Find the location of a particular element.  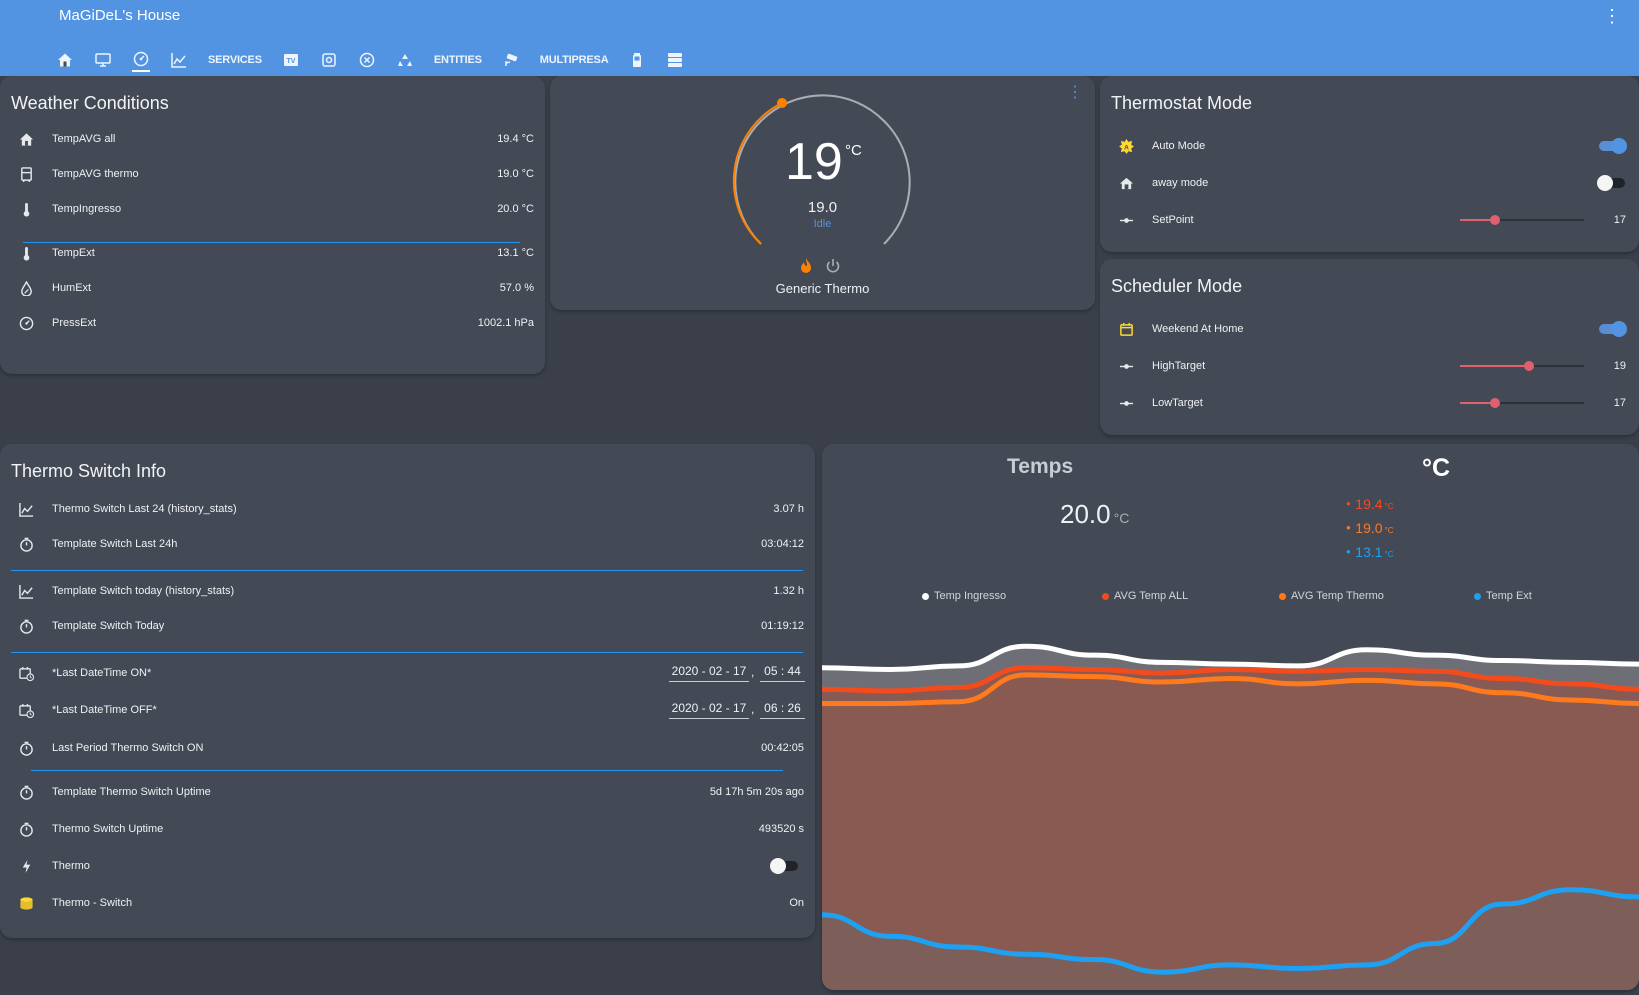

close-circle-icon is located at coordinates (367, 60).